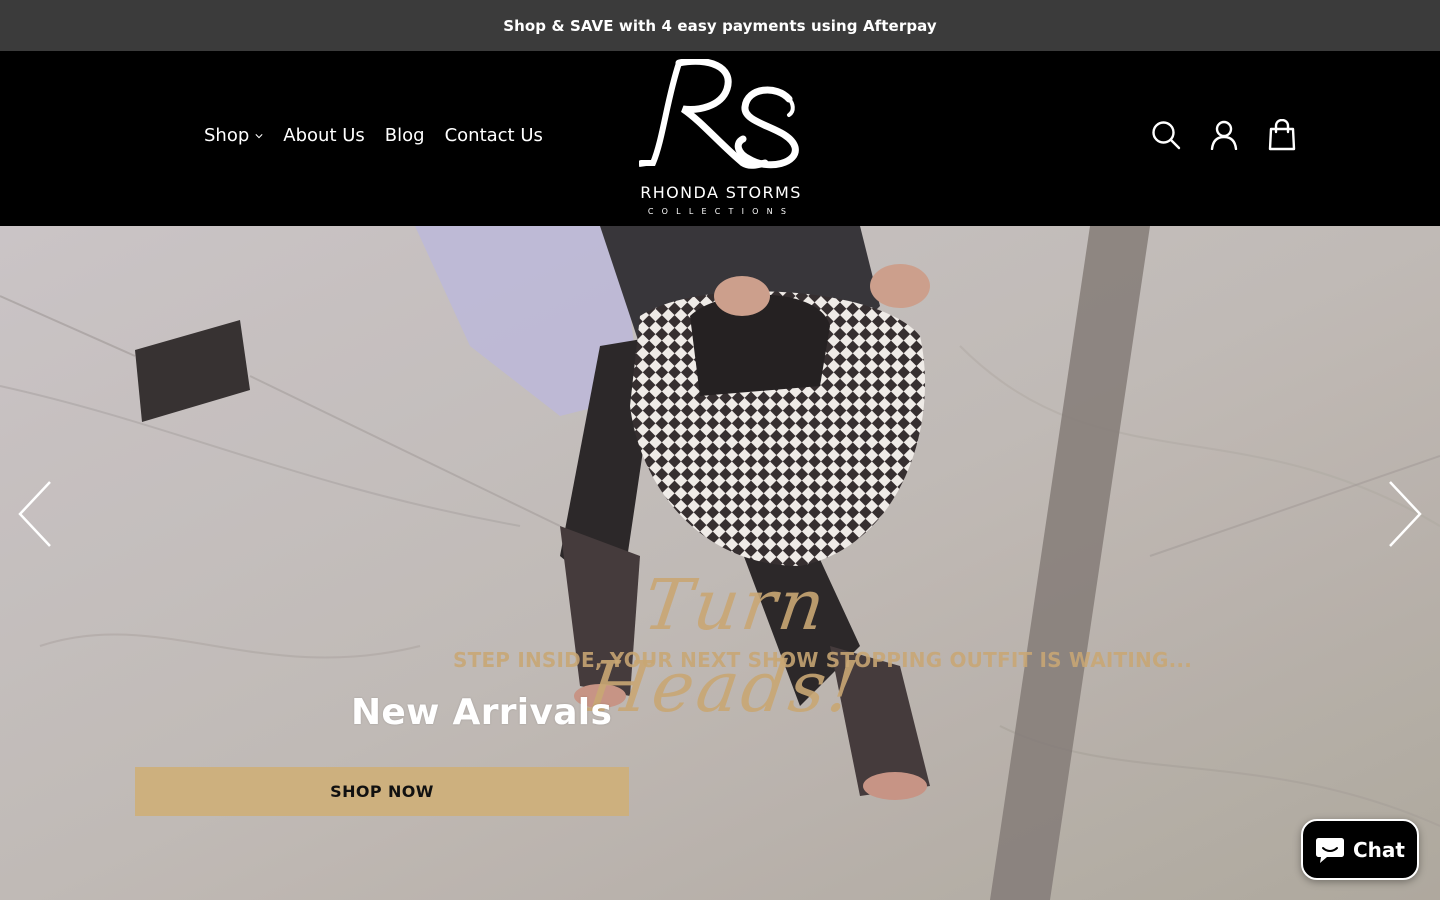 The image size is (1440, 900). I want to click on slide-prev-arrow, so click(36, 515).